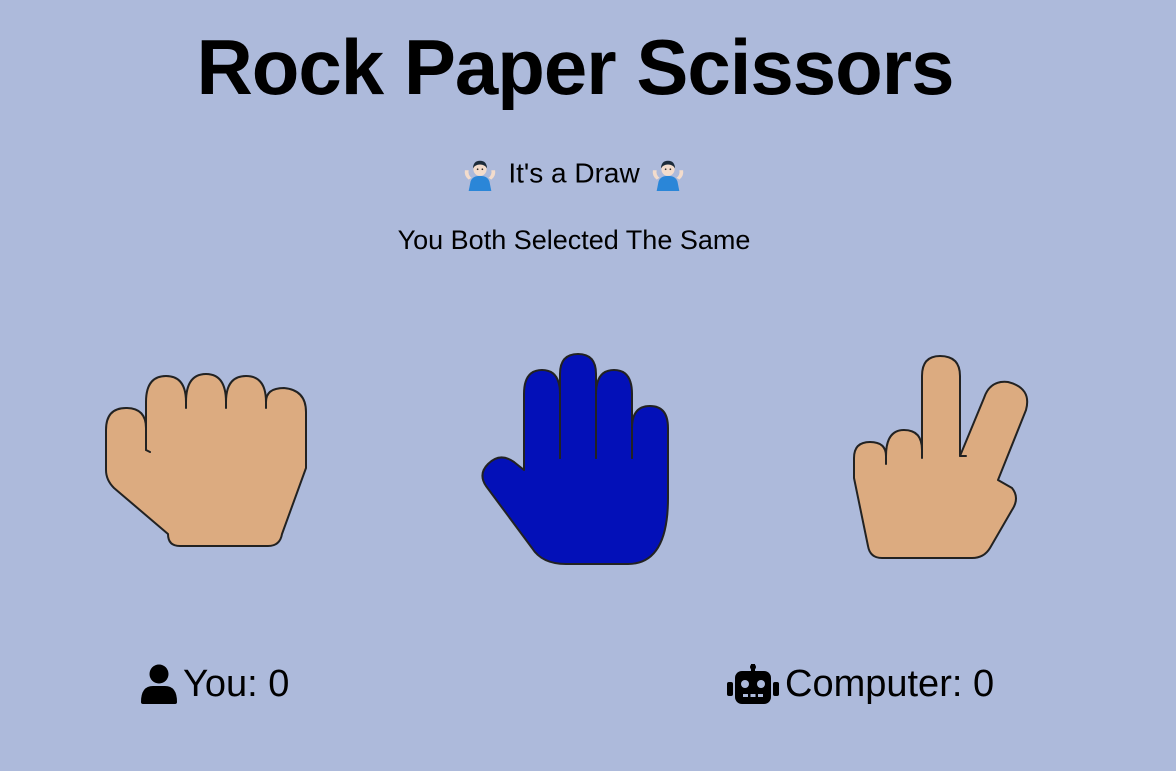 This screenshot has width=1176, height=771. I want to click on result-message: It's a Draw, so click(574, 173).